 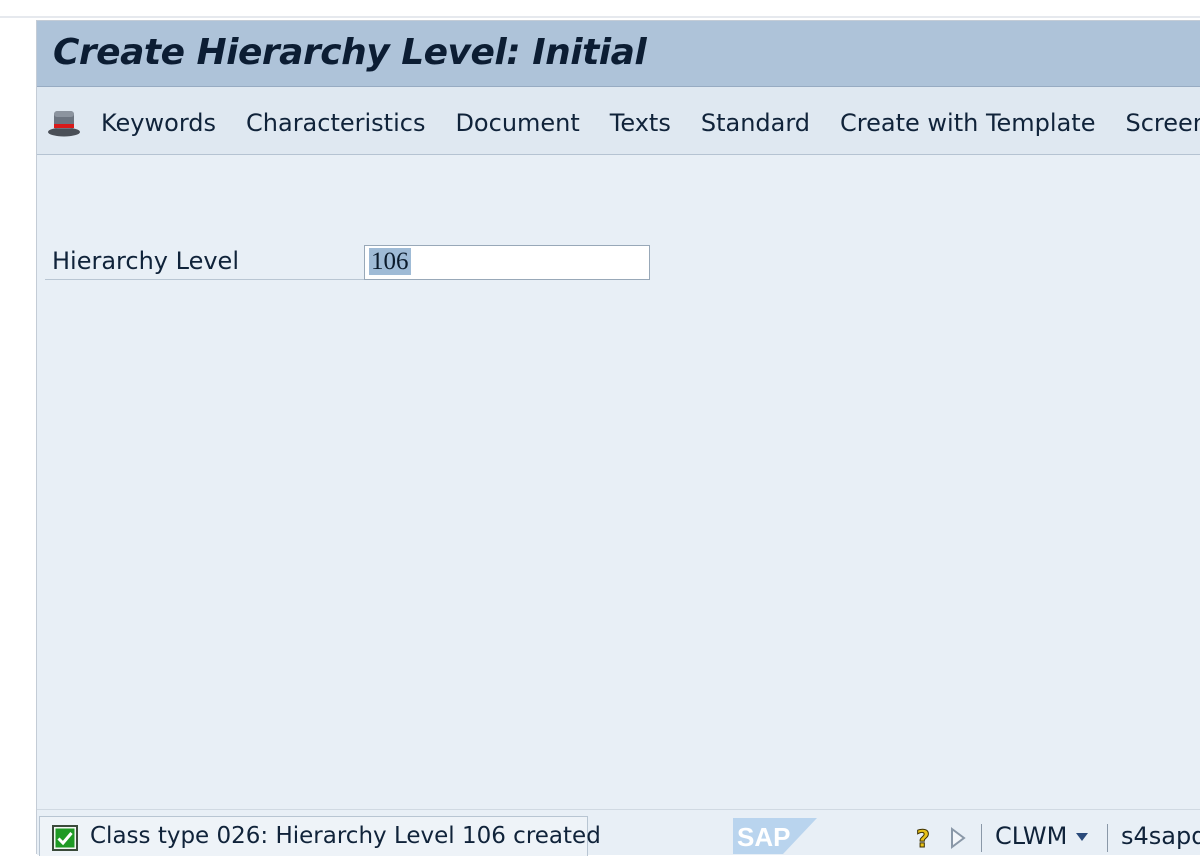 I want to click on server-name: s4sapd, so click(x=1160, y=836).